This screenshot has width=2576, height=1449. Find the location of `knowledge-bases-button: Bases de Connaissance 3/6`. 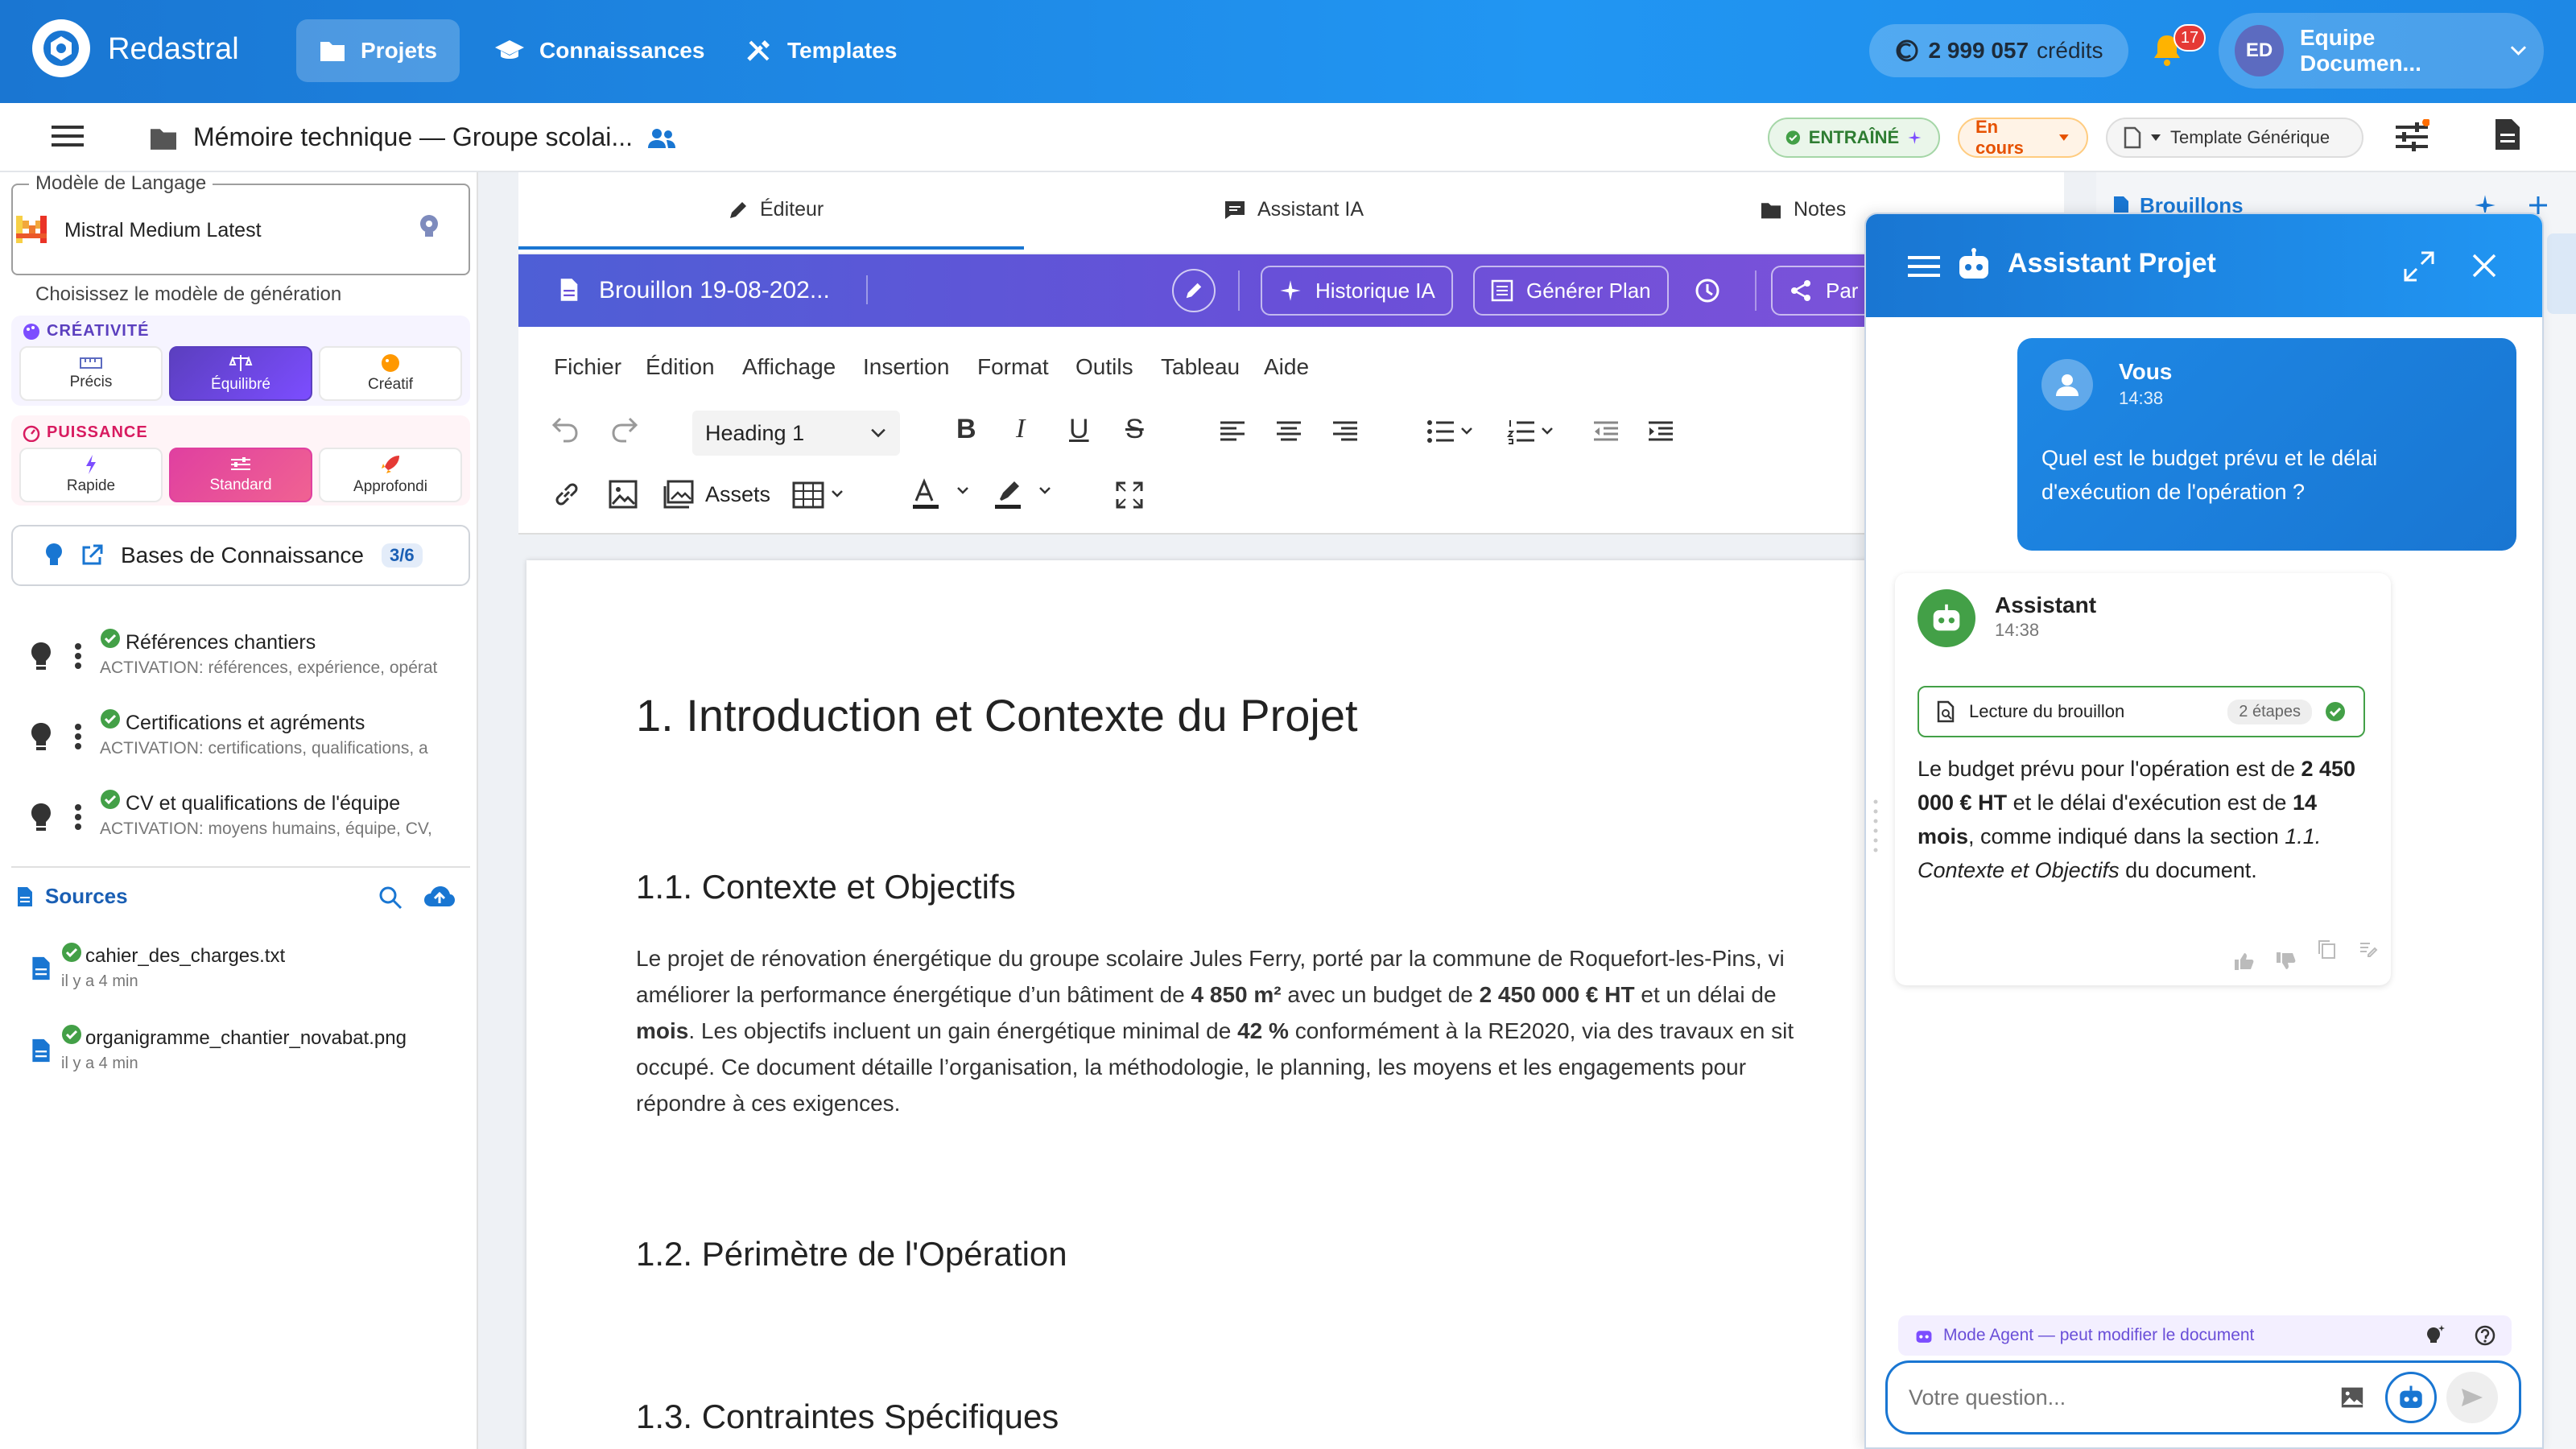

knowledge-bases-button: Bases de Connaissance 3/6 is located at coordinates (240, 555).